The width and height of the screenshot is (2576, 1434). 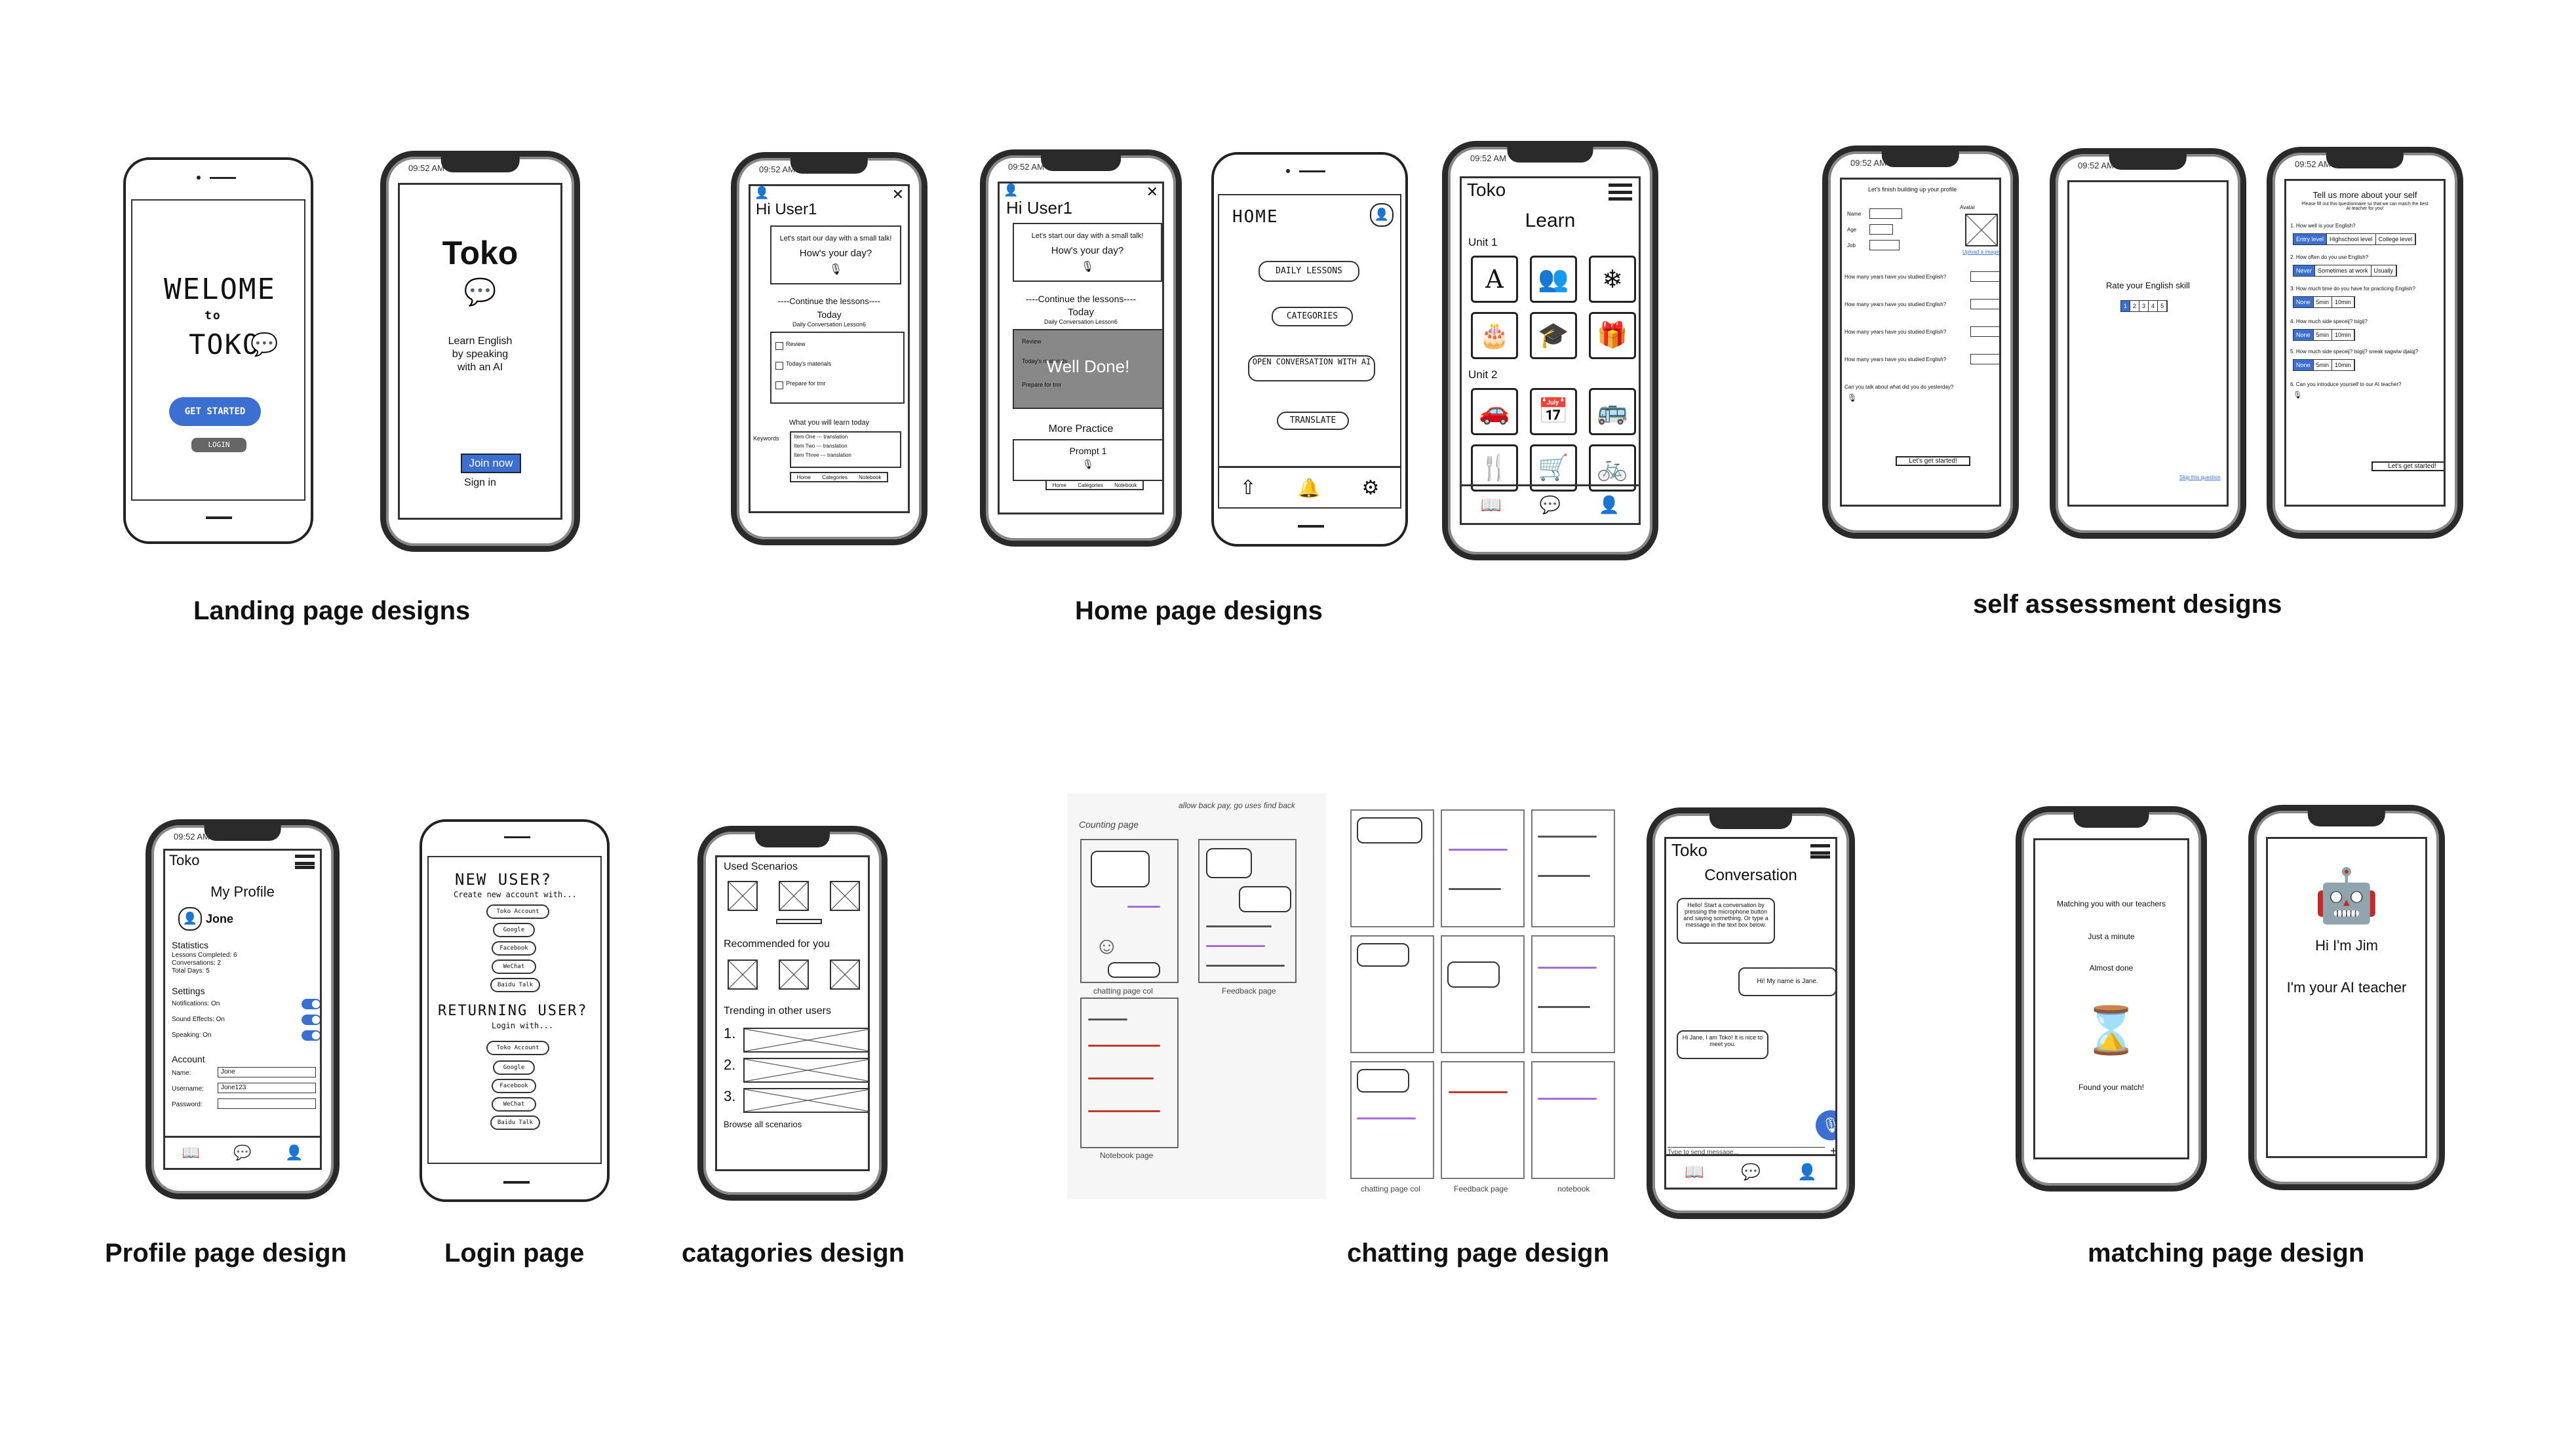 What do you see at coordinates (1494, 335) in the screenshot?
I see `cake-icon: 🎂` at bounding box center [1494, 335].